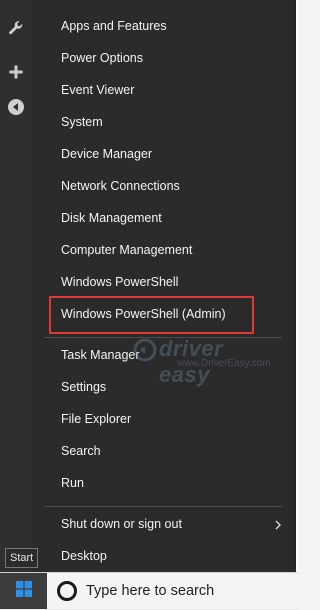  What do you see at coordinates (151, 315) in the screenshot?
I see `highlight-annotation` at bounding box center [151, 315].